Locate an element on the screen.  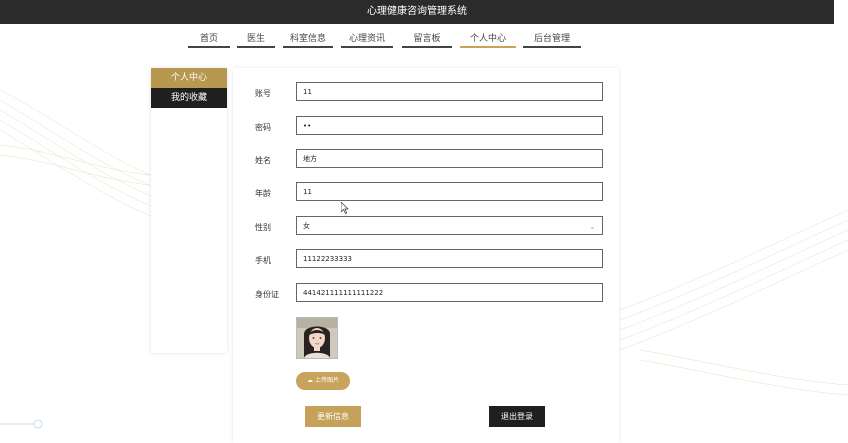
app-header: 心理健康咨询管理系统 is located at coordinates (417, 12).